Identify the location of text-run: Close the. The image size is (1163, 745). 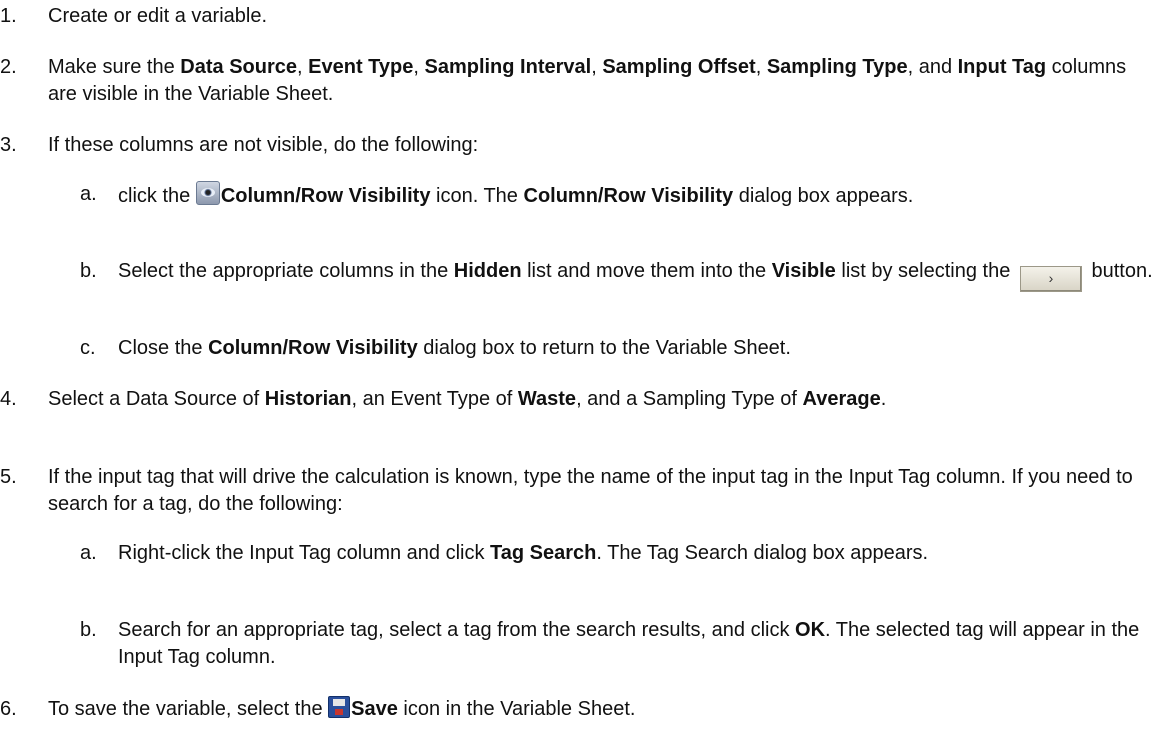
(163, 348).